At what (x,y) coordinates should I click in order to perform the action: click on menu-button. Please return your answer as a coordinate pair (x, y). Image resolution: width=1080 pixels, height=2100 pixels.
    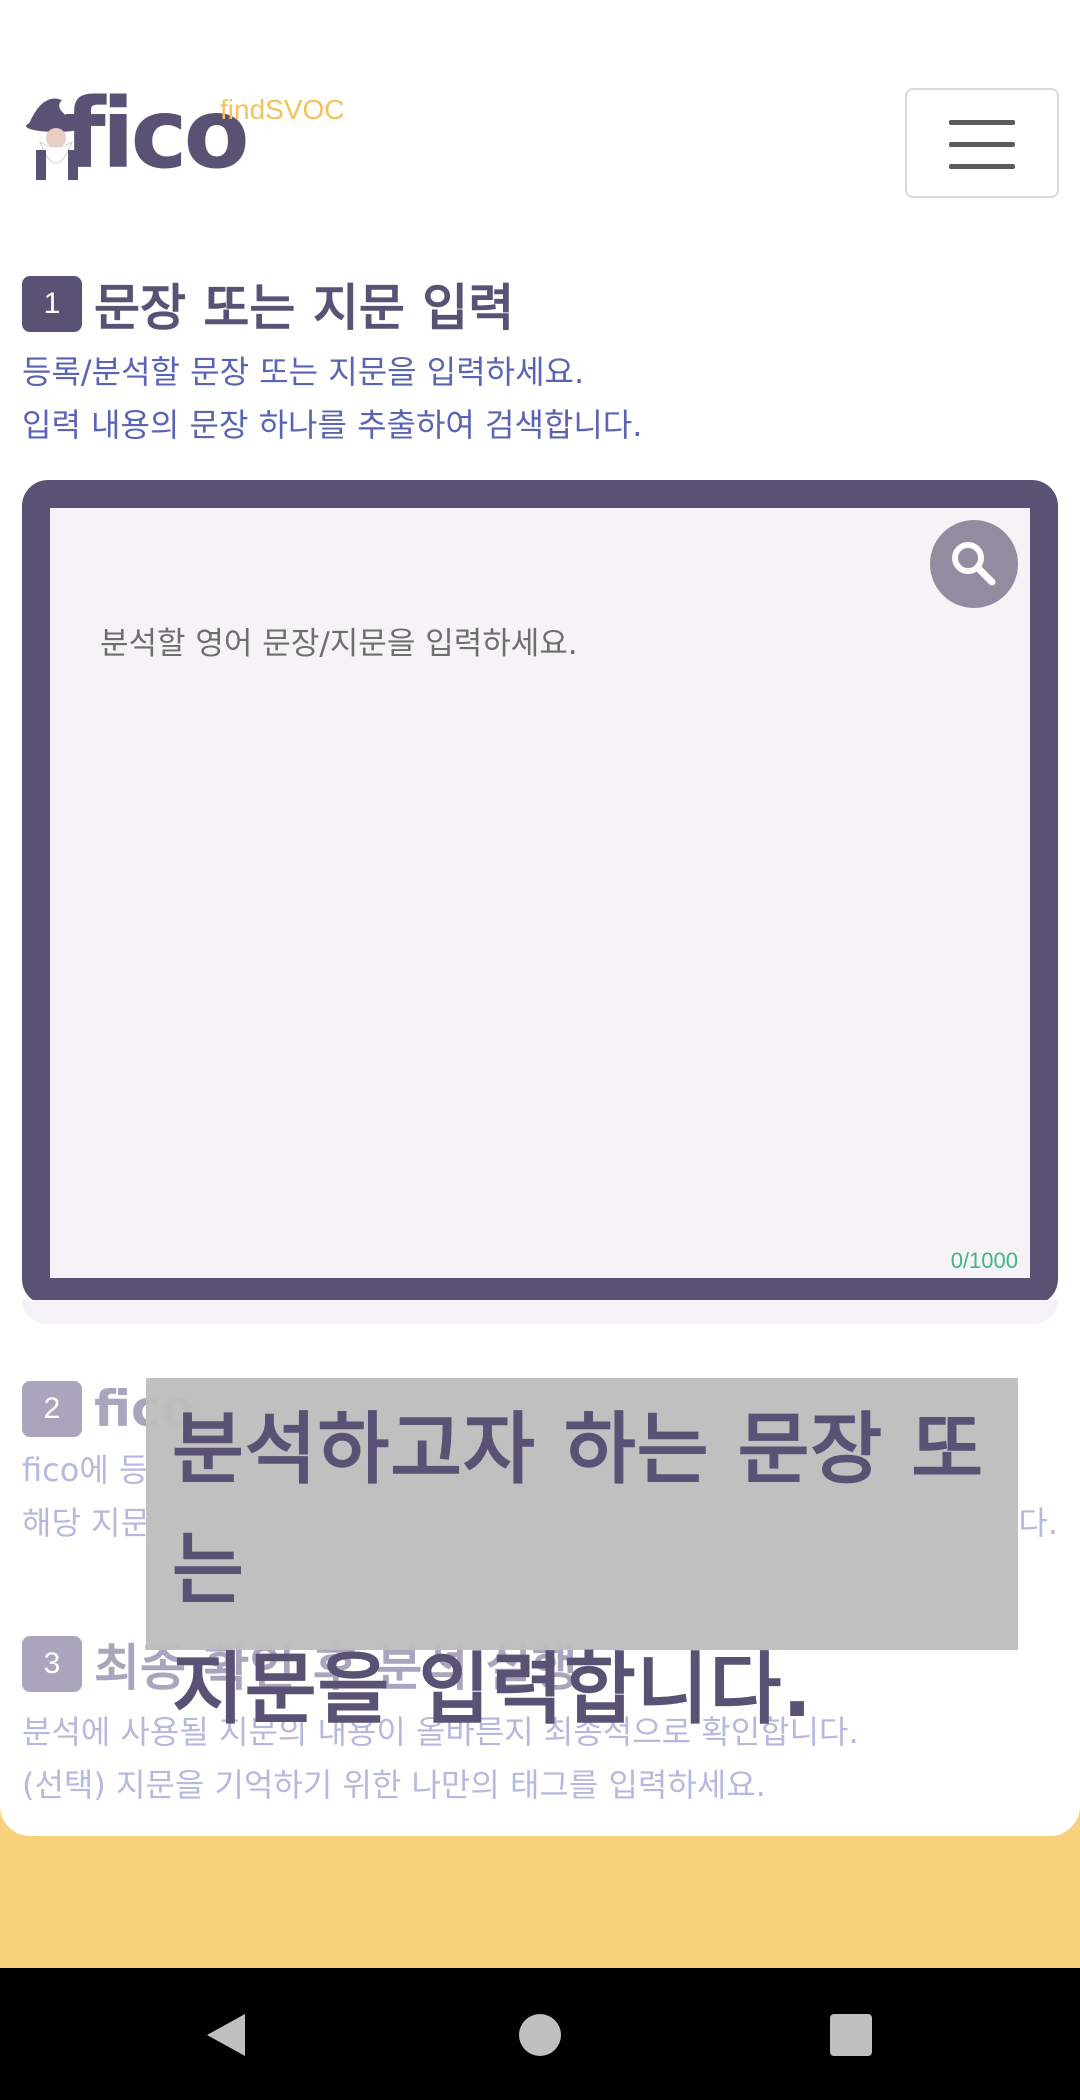
    Looking at the image, I should click on (982, 143).